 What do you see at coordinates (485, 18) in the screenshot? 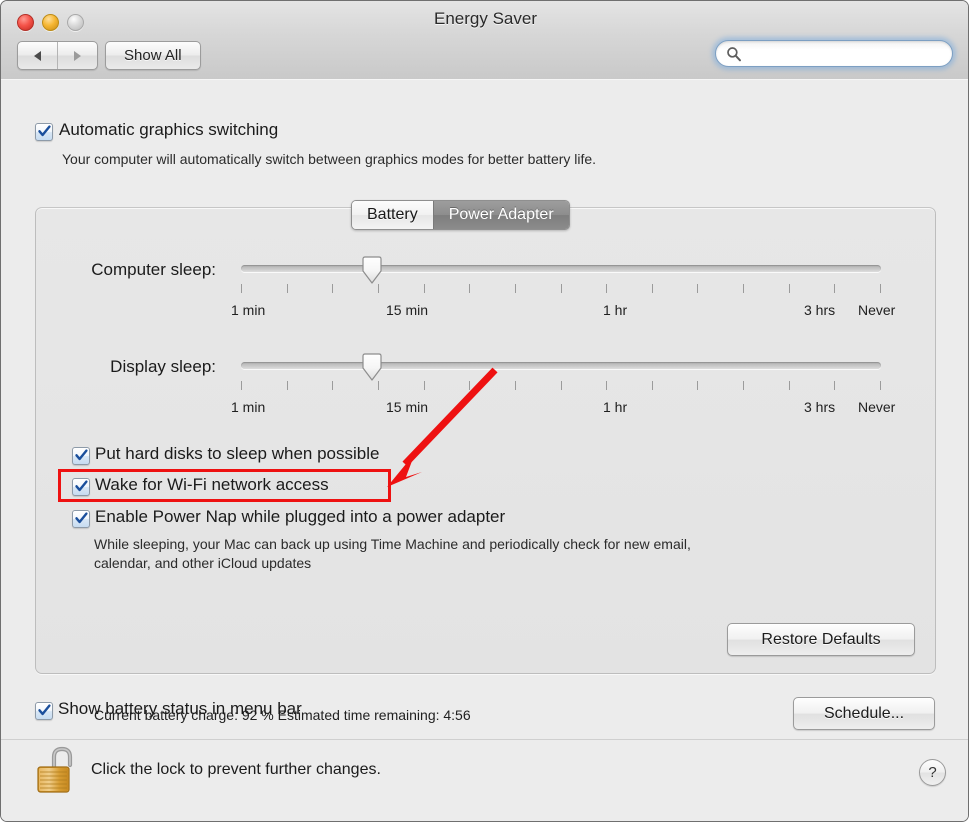
I see `page-title: Energy Saver` at bounding box center [485, 18].